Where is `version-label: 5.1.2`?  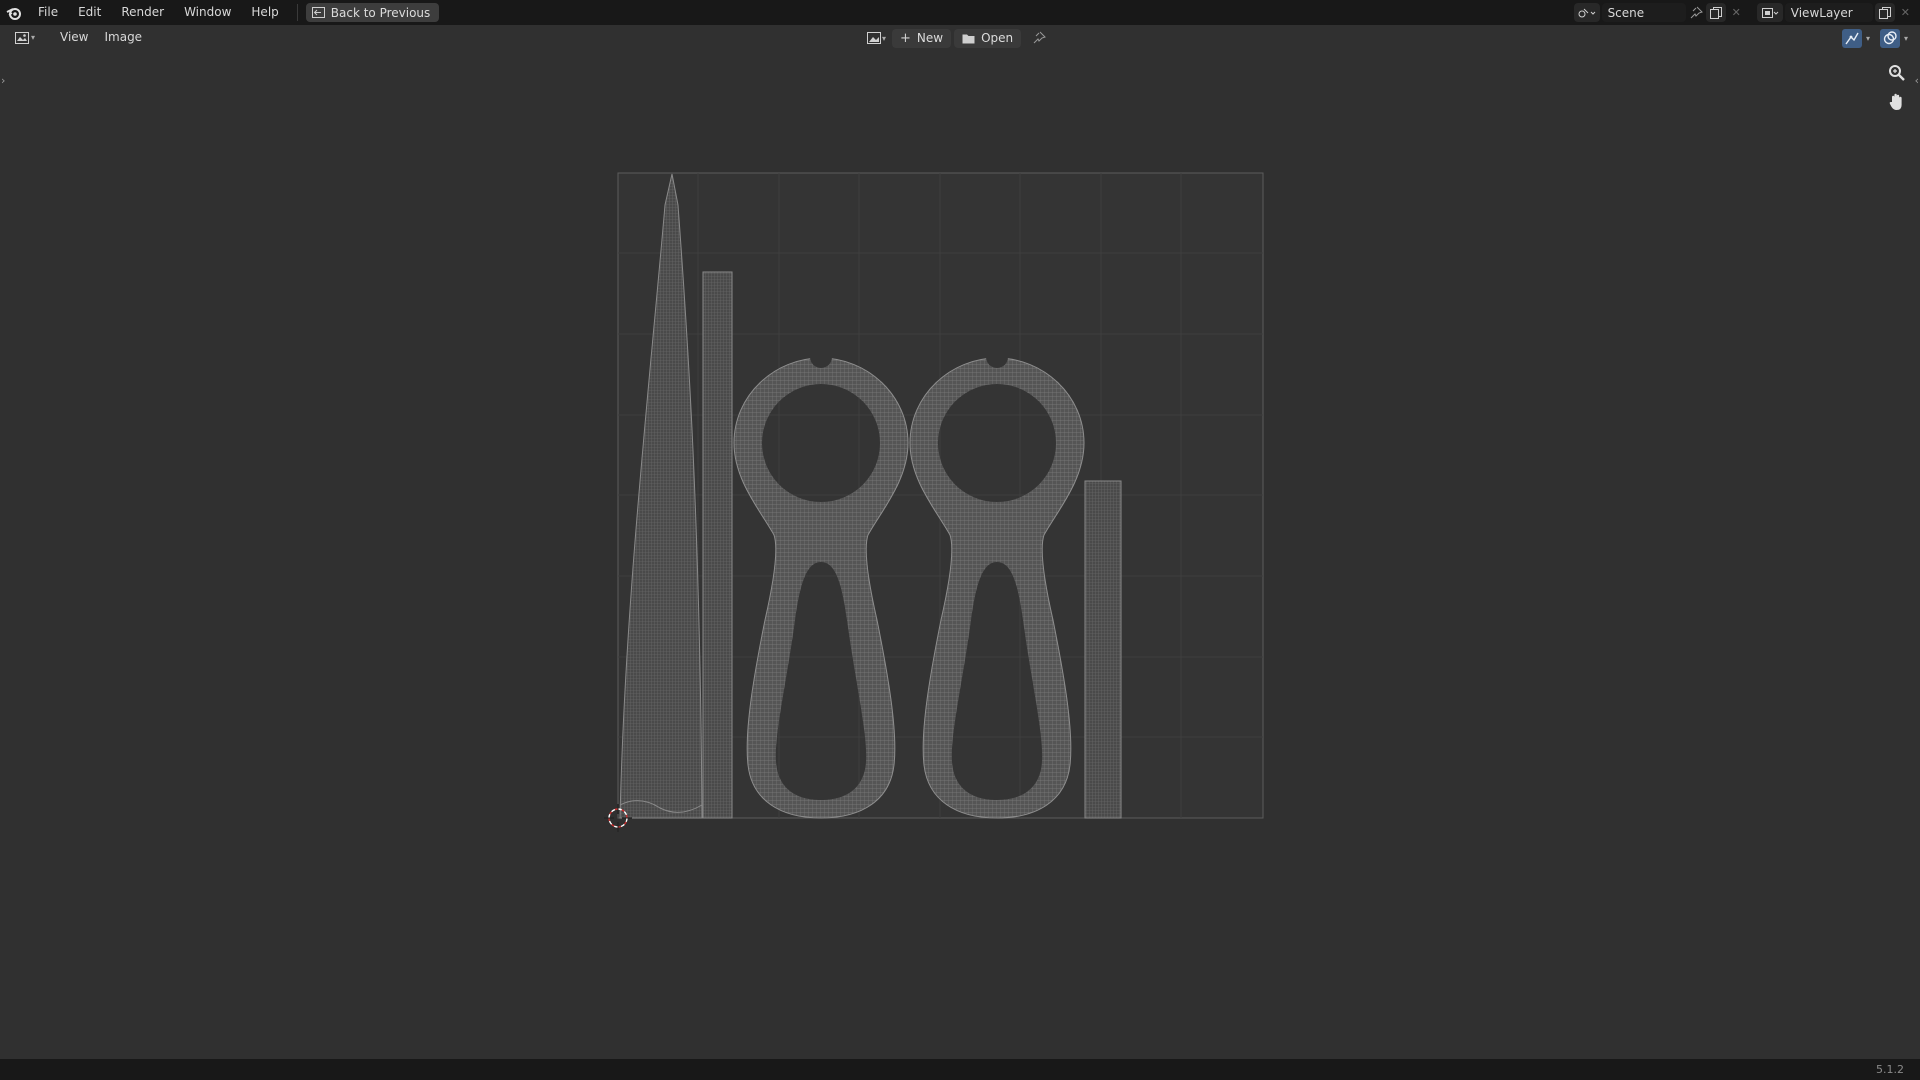
version-label: 5.1.2 is located at coordinates (1890, 1069).